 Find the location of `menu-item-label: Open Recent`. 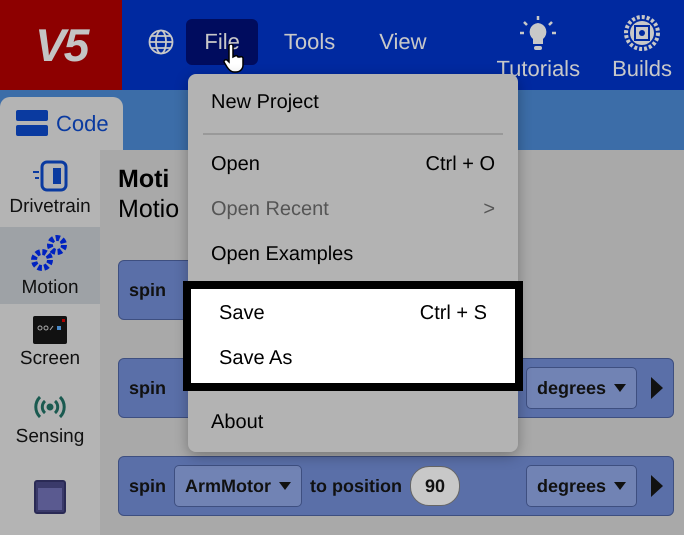

menu-item-label: Open Recent is located at coordinates (270, 209).